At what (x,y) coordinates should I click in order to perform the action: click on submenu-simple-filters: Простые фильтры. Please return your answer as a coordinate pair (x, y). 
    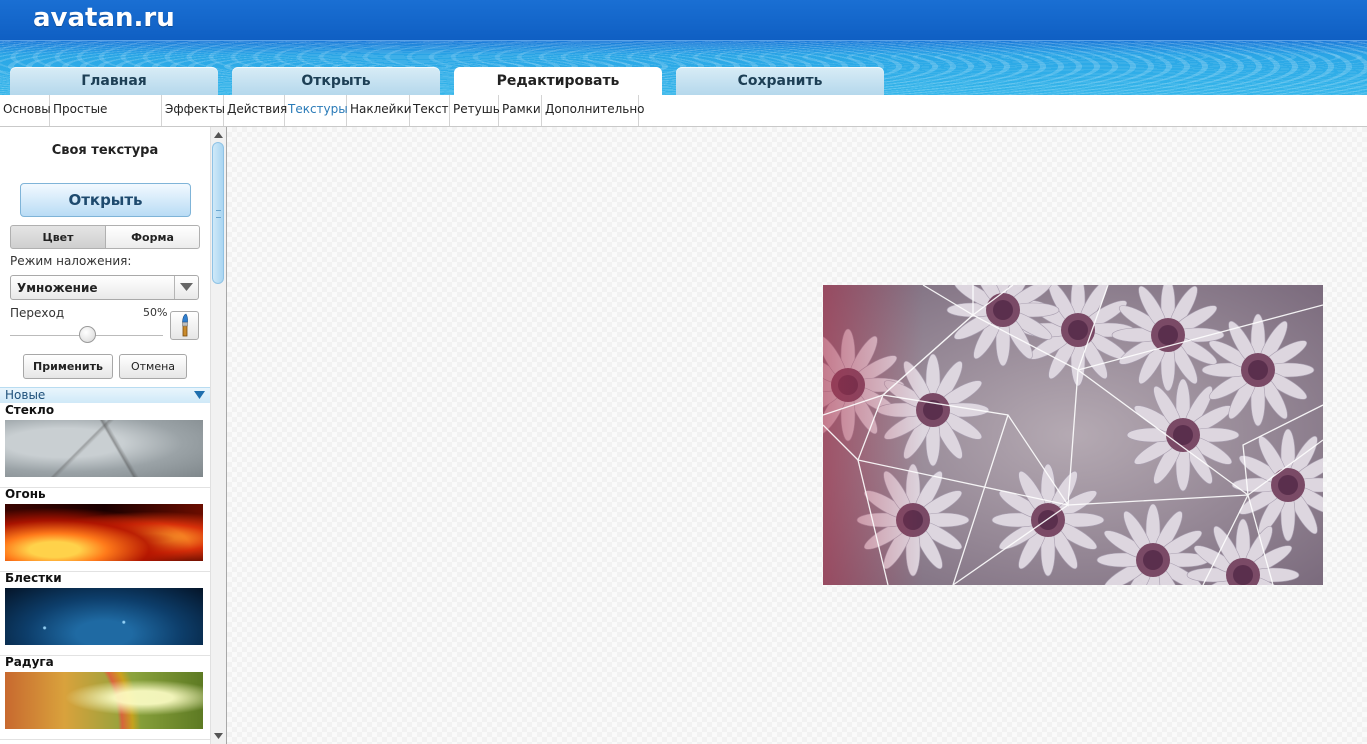
    Looking at the image, I should click on (106, 120).